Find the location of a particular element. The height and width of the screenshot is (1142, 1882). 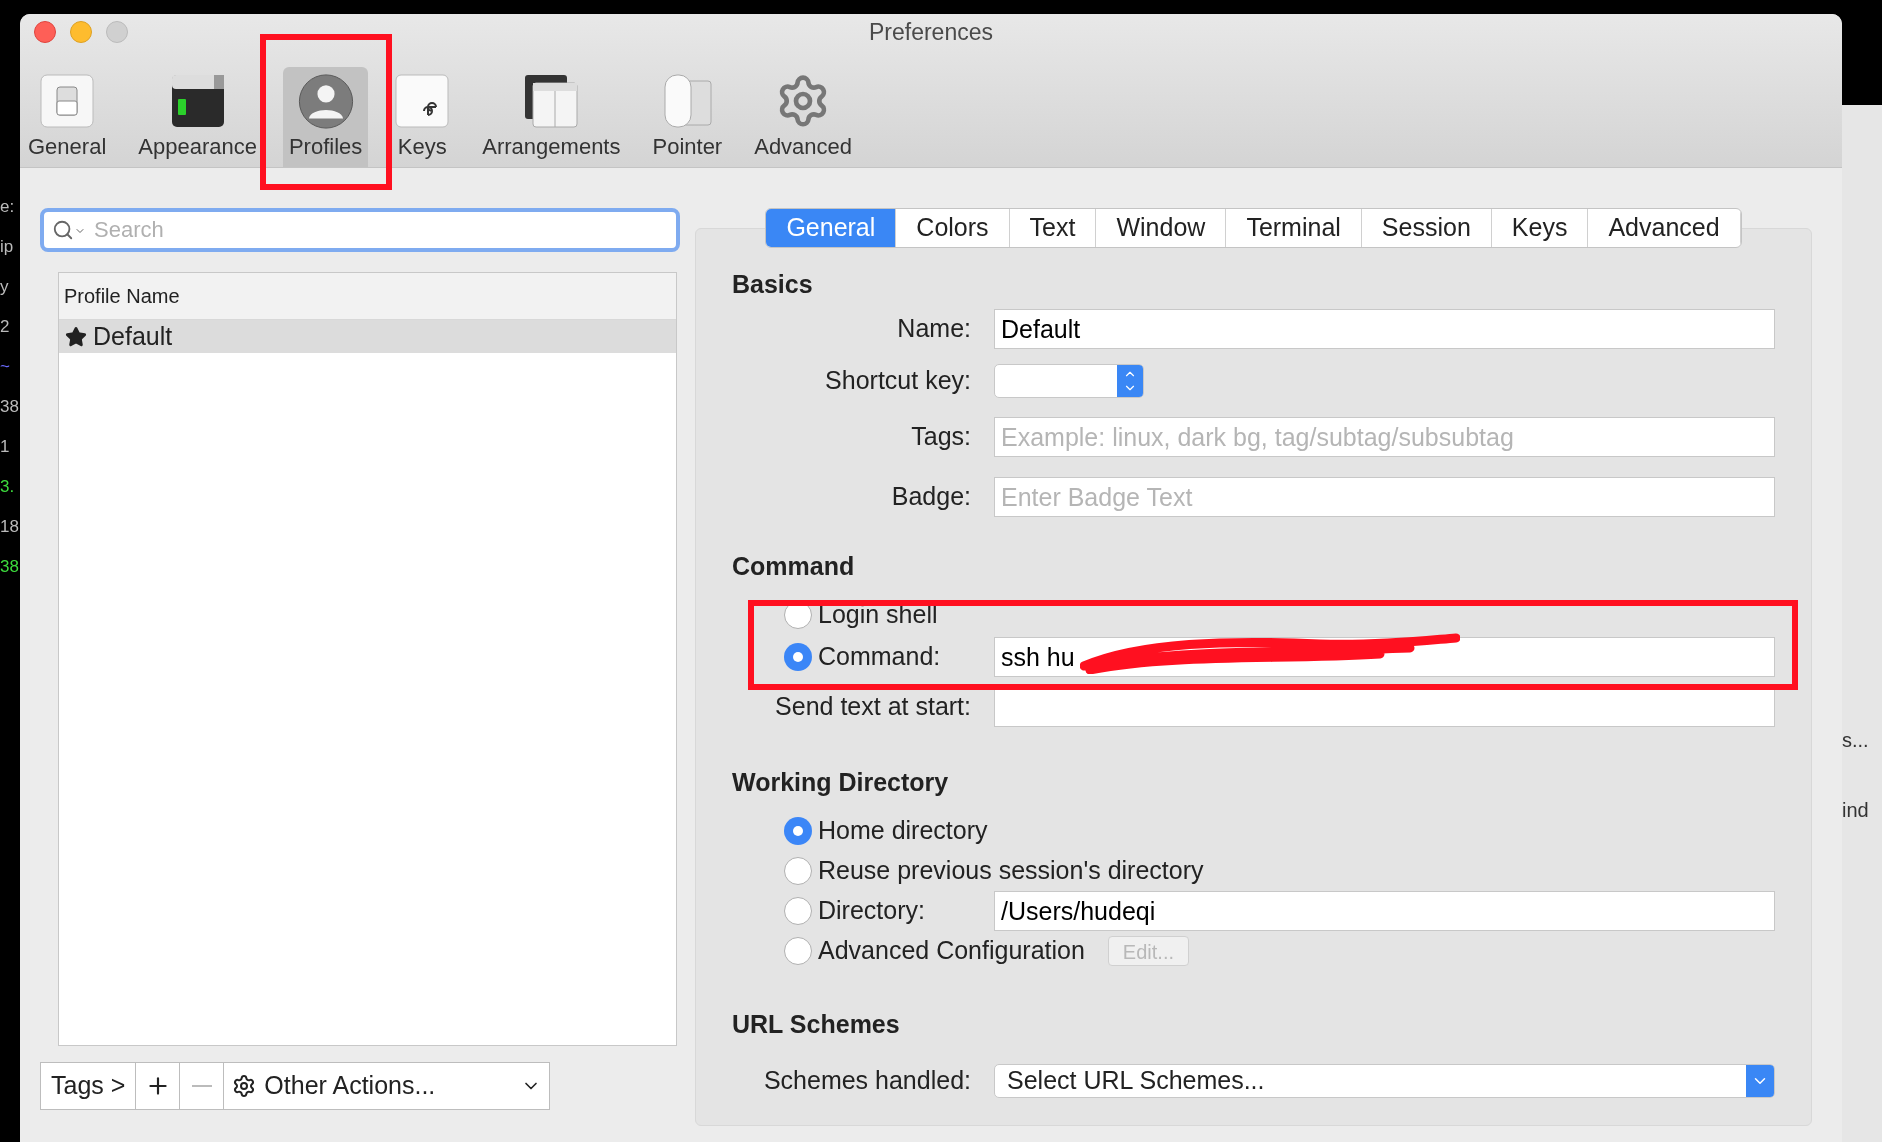

tab: Advanced is located at coordinates (1664, 228).